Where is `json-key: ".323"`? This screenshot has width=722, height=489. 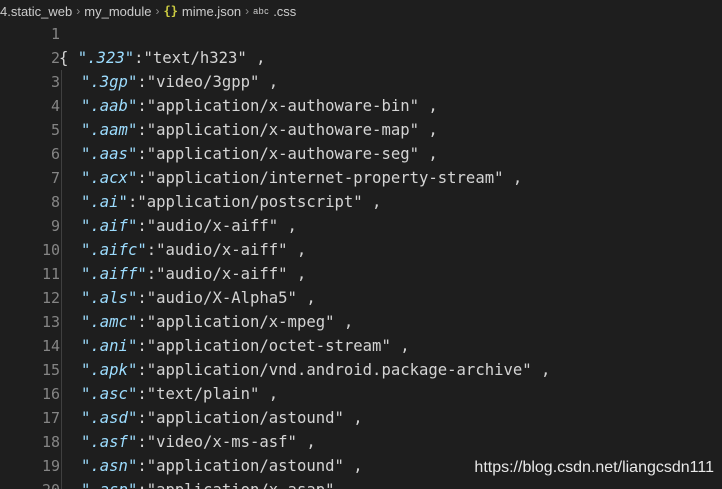 json-key: ".323" is located at coordinates (106, 58).